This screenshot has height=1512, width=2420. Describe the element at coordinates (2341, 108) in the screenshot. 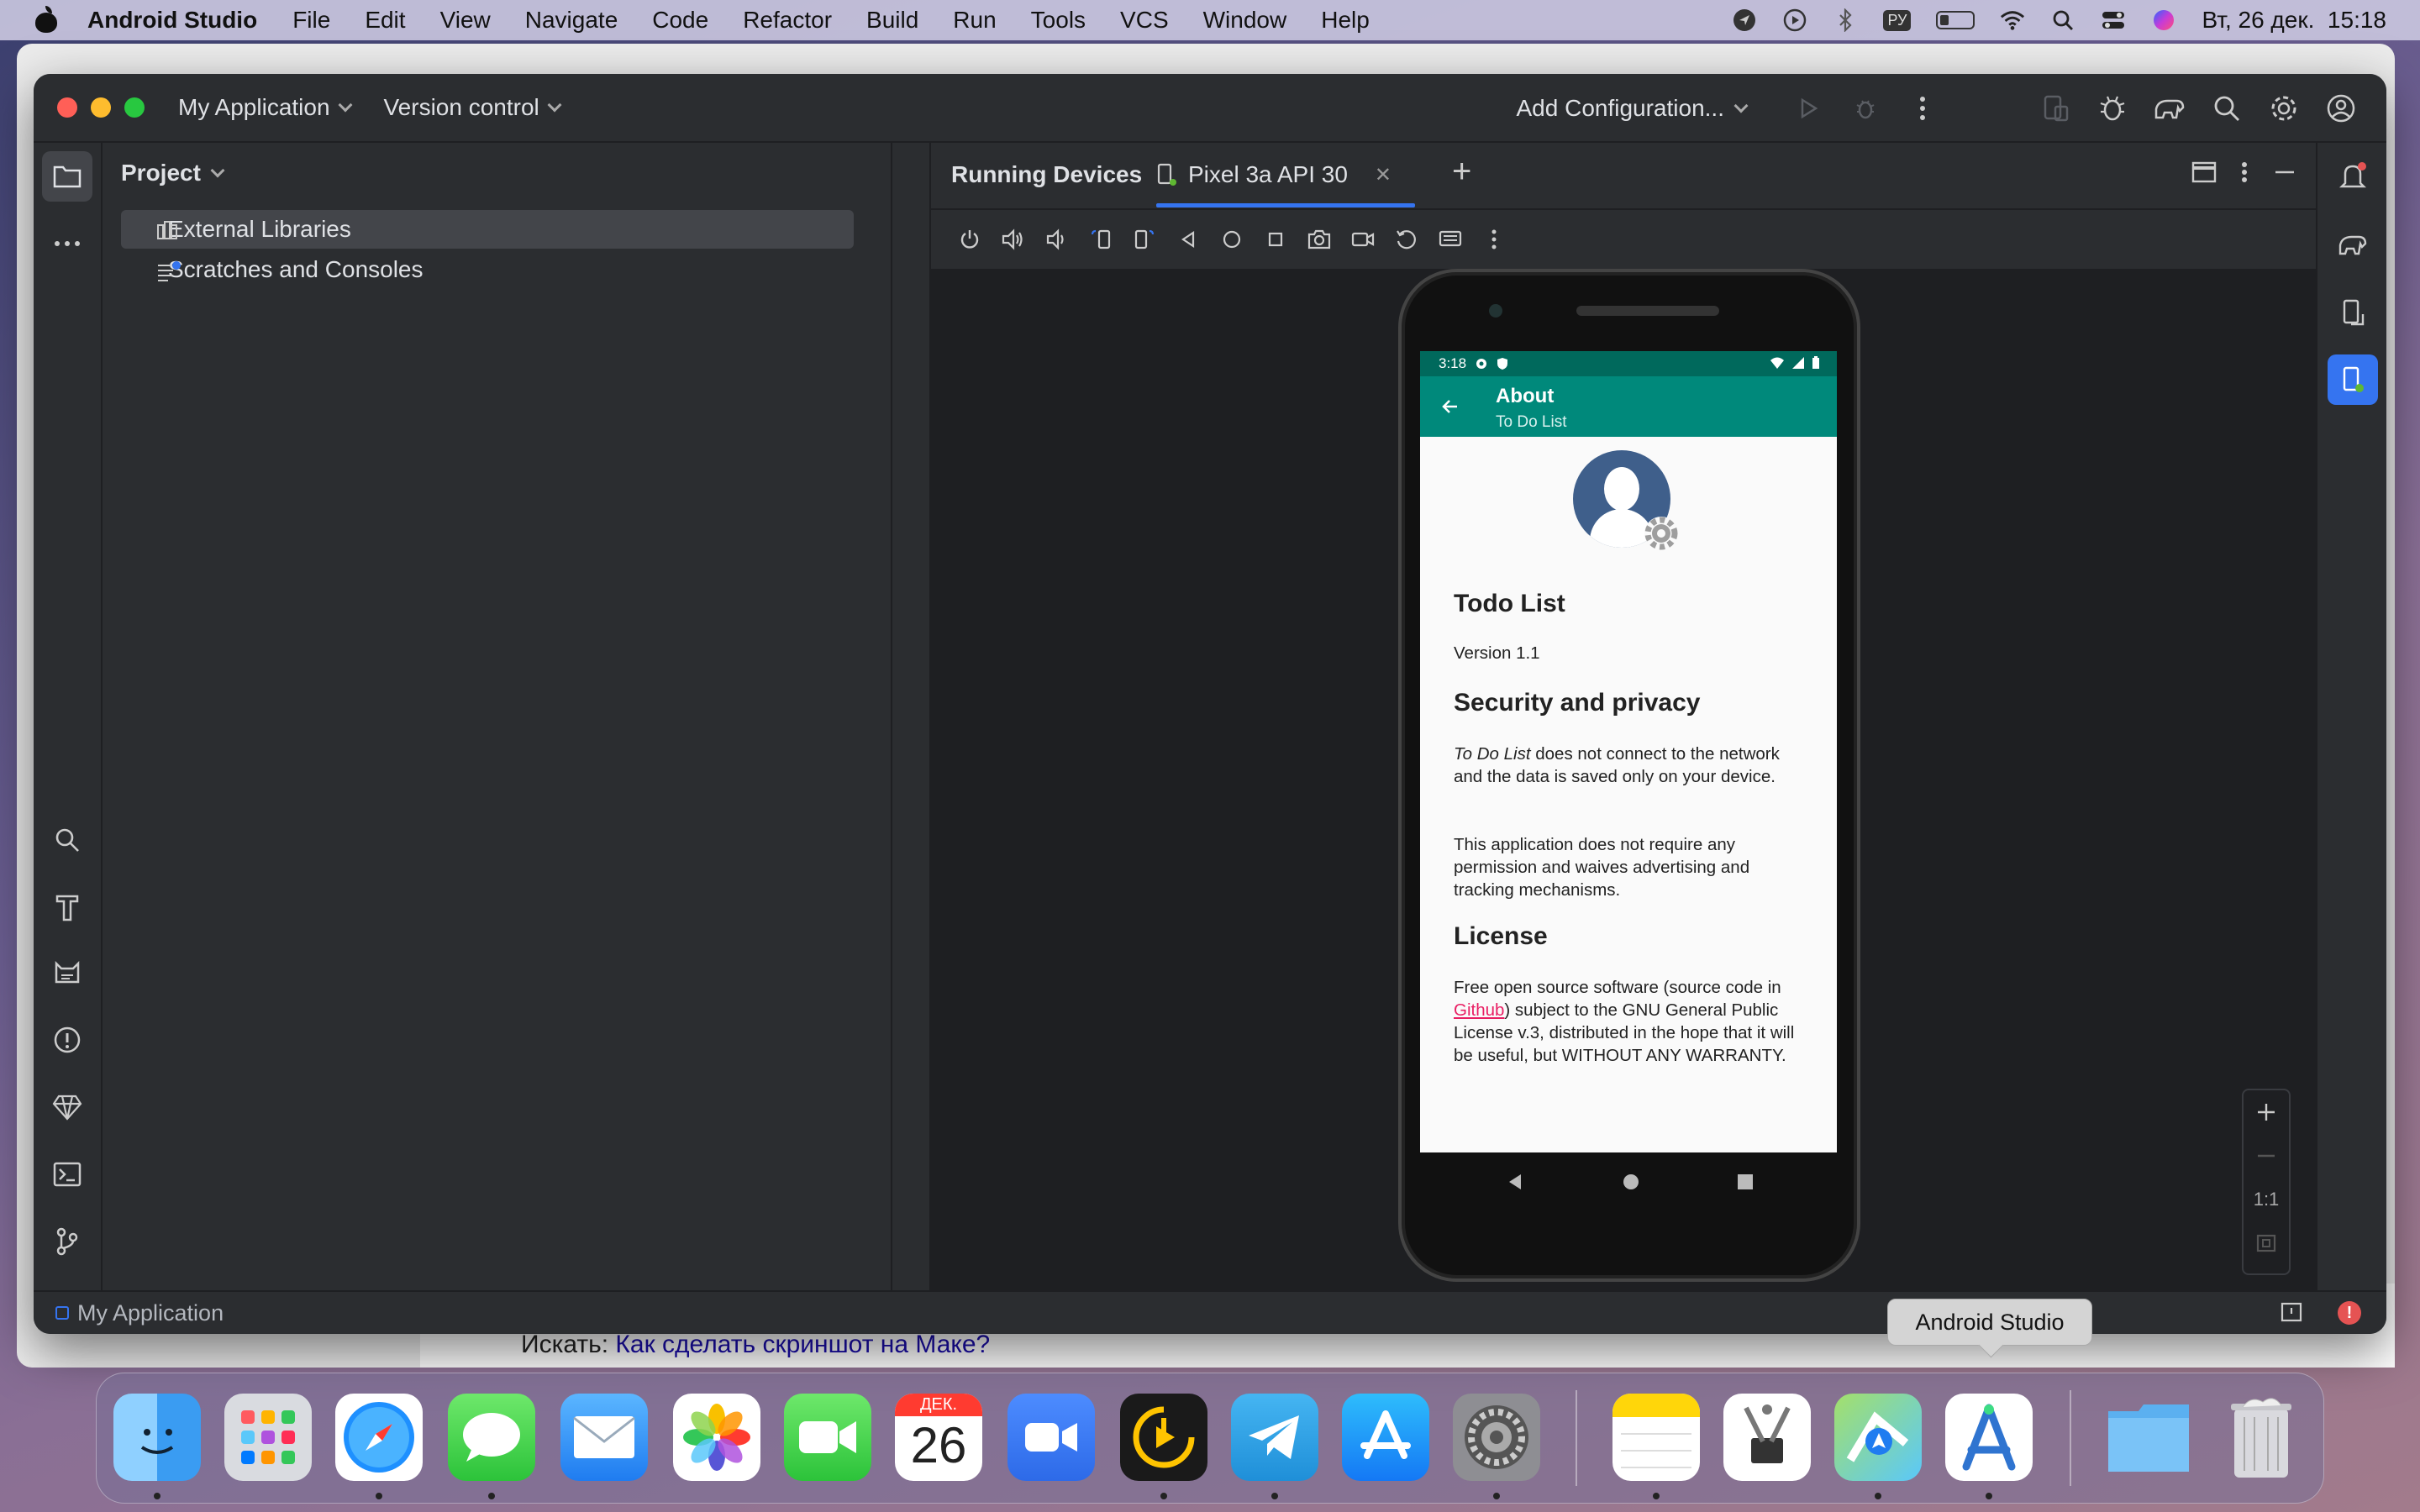

I see `account-button` at that location.